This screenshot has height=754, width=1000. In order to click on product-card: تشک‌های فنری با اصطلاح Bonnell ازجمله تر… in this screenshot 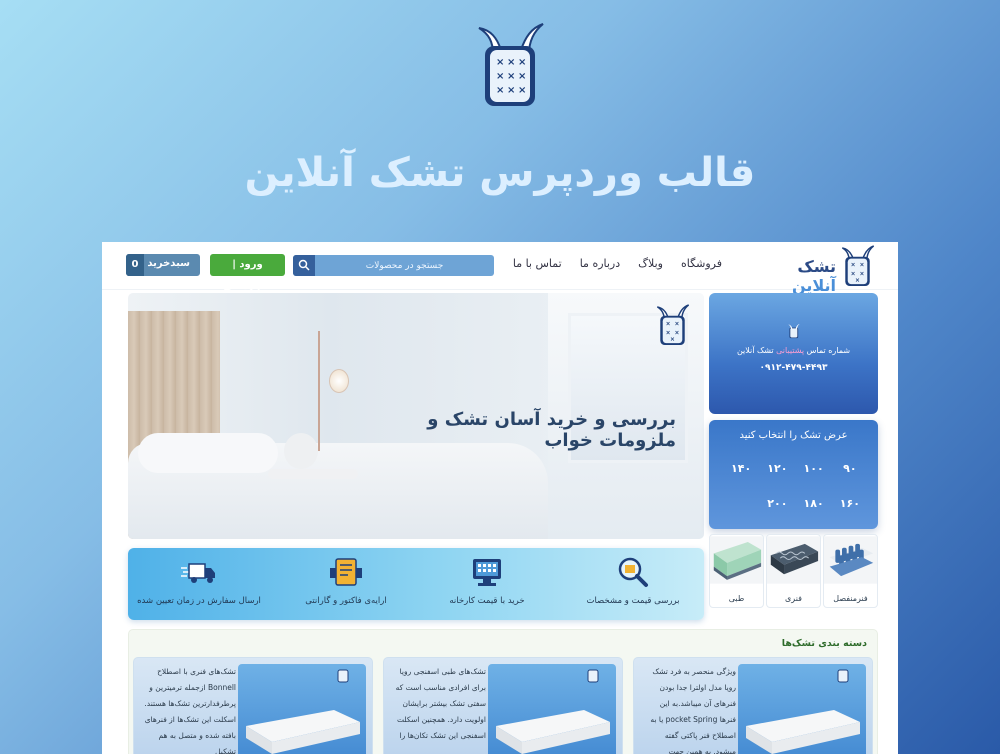, I will do `click(253, 705)`.